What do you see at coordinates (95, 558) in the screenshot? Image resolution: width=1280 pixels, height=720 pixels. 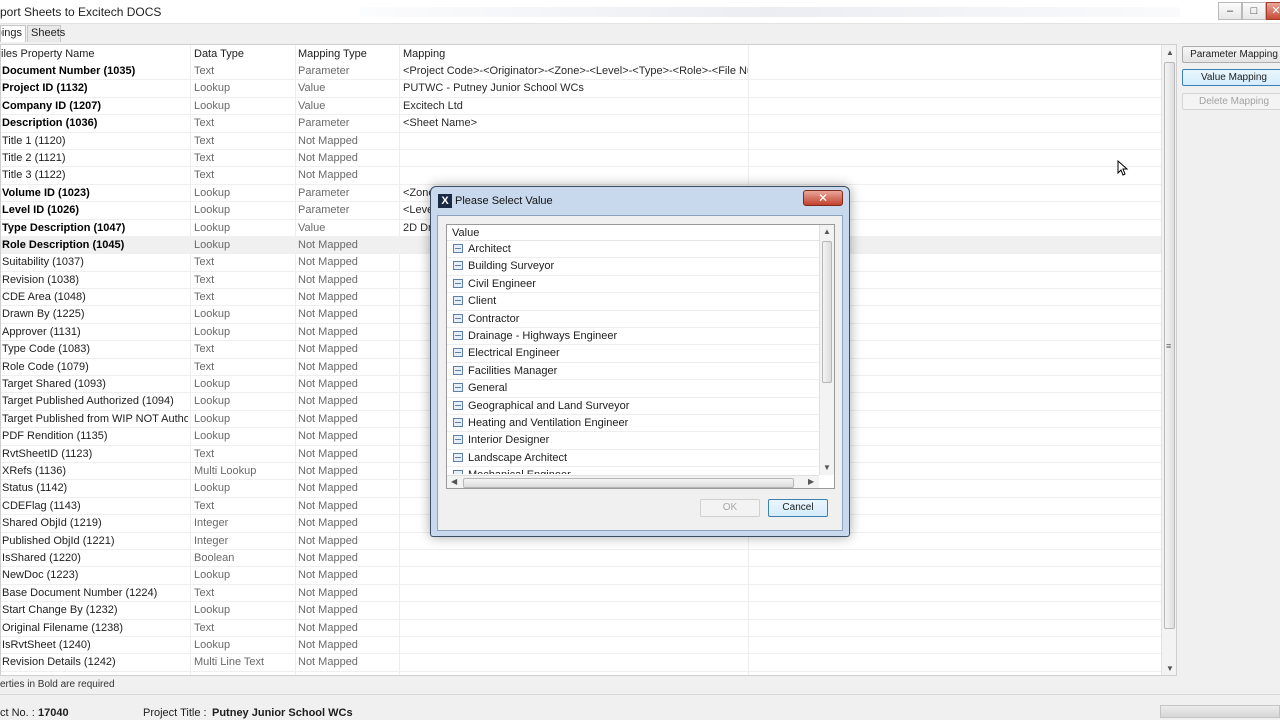 I see `property-name-cell: IsShared (1220)` at bounding box center [95, 558].